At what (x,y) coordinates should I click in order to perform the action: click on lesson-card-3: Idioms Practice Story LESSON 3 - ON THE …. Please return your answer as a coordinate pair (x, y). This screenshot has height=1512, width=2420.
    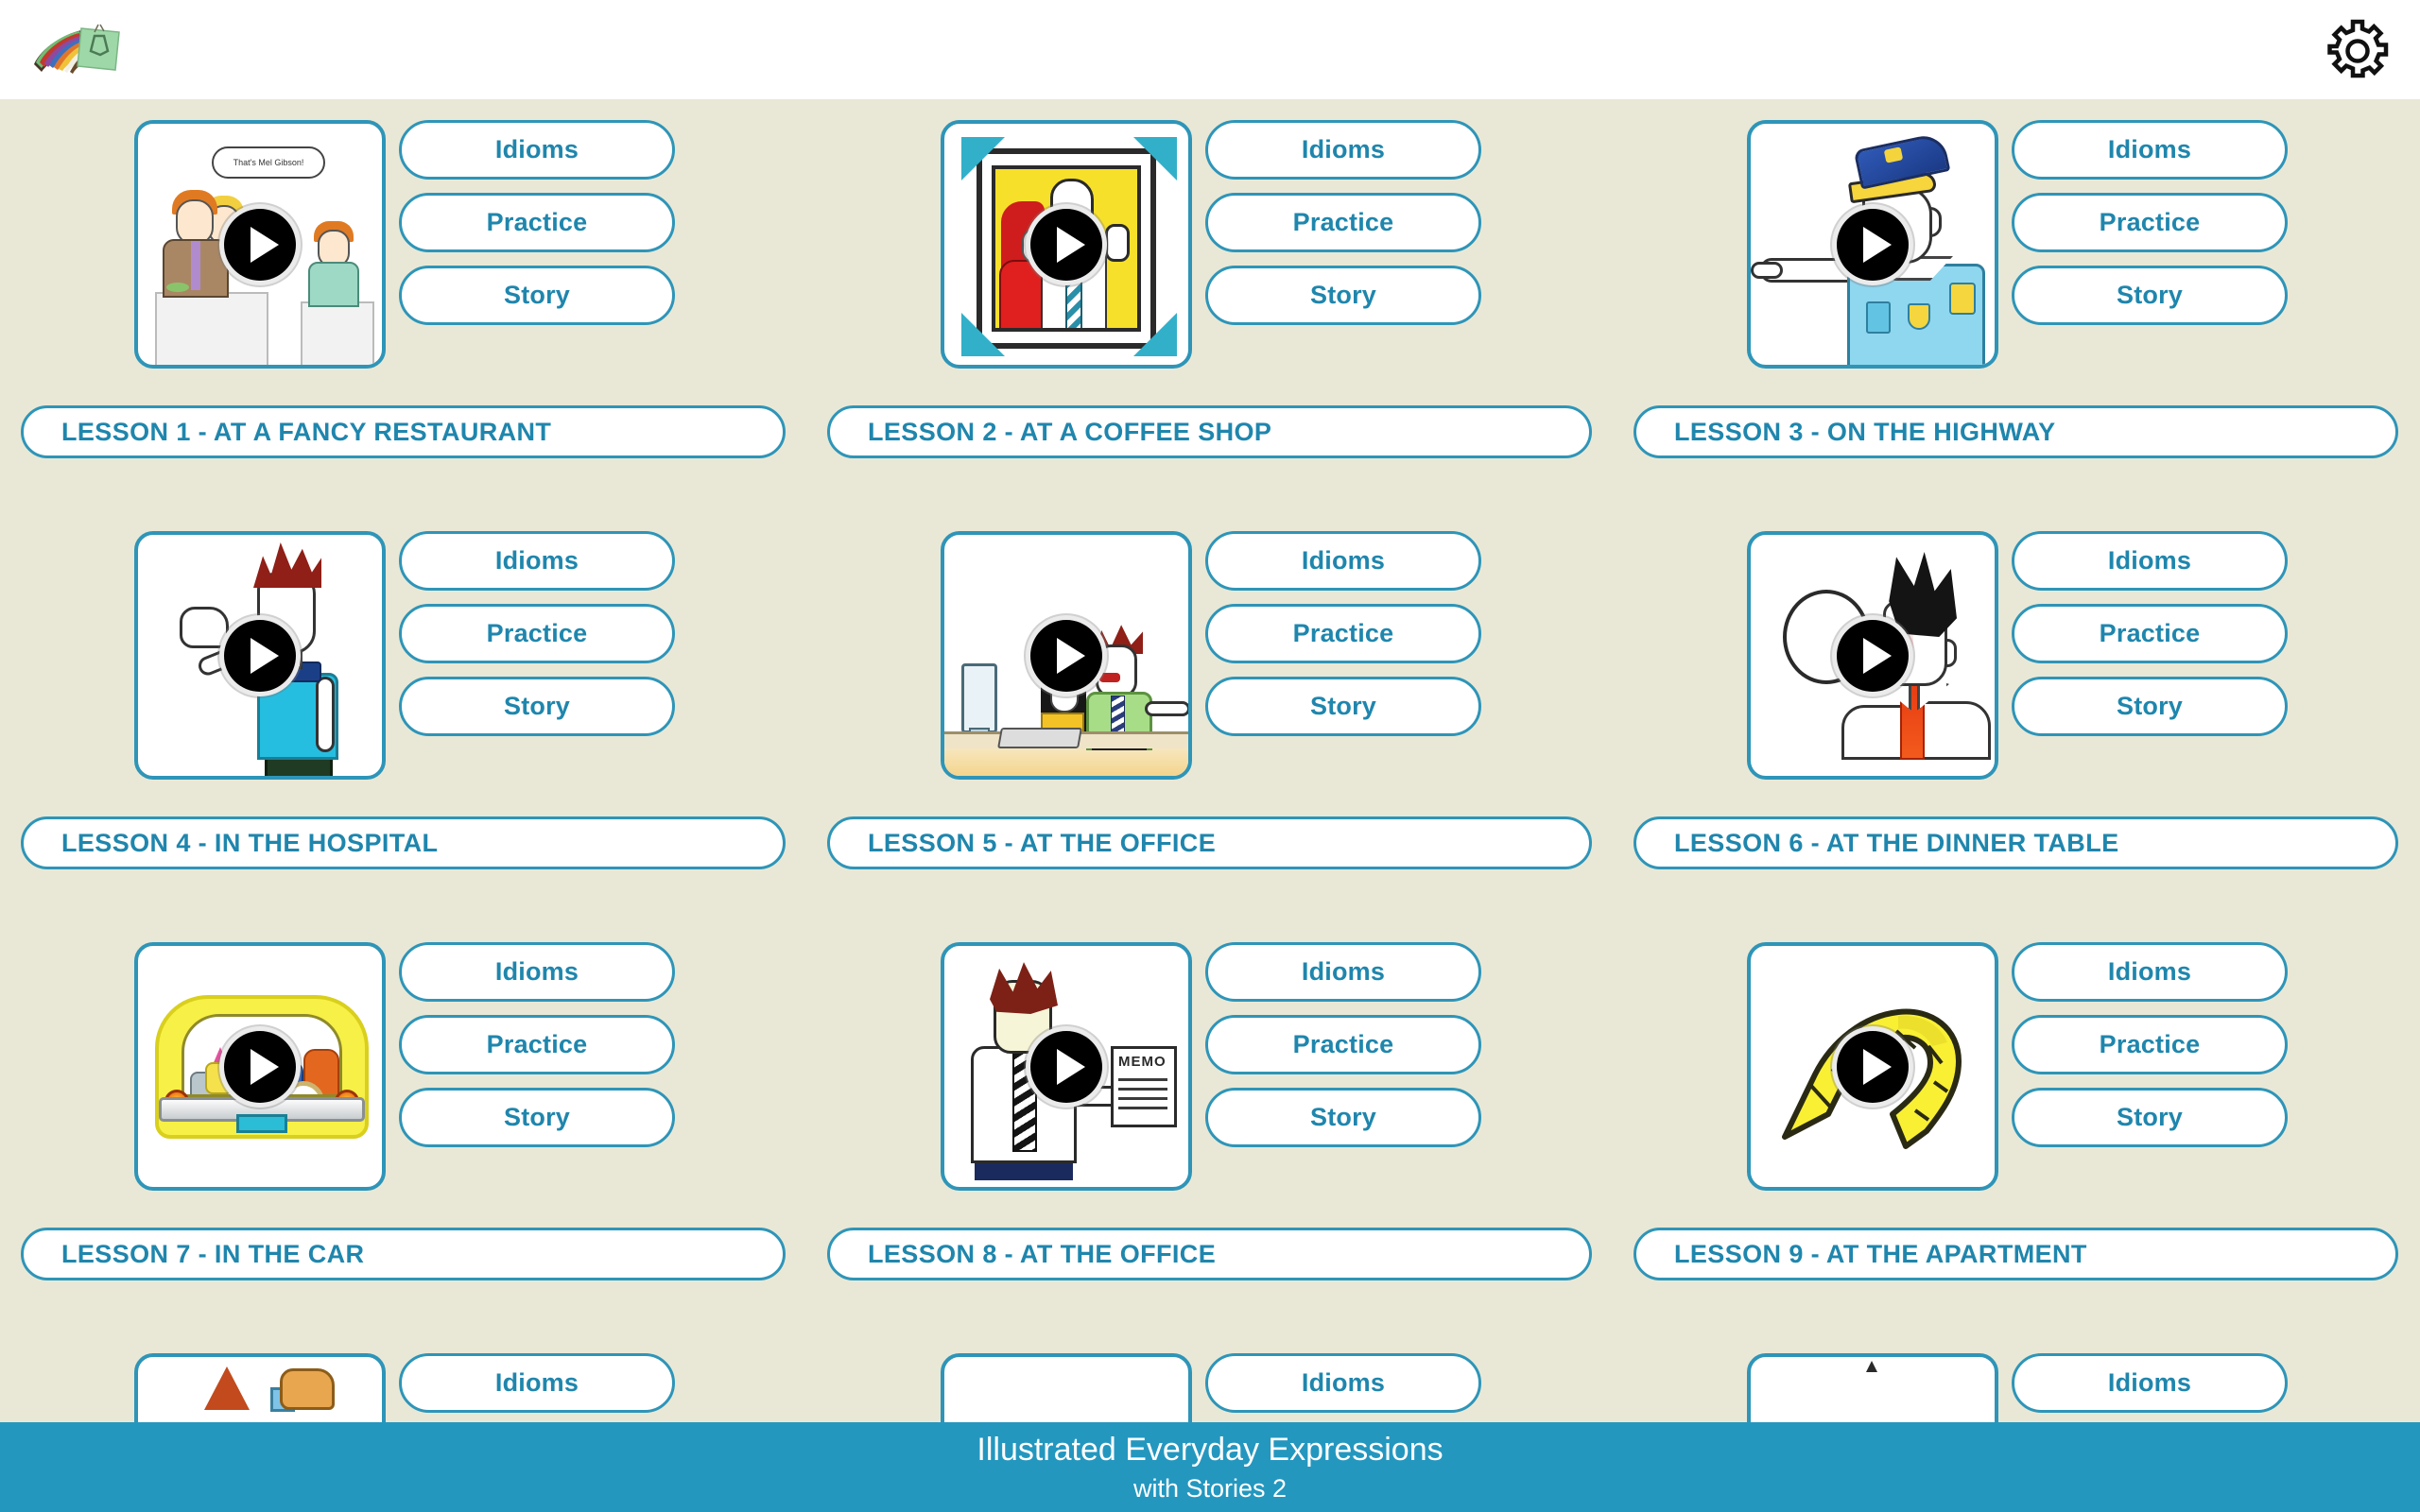
    Looking at the image, I should click on (2016, 325).